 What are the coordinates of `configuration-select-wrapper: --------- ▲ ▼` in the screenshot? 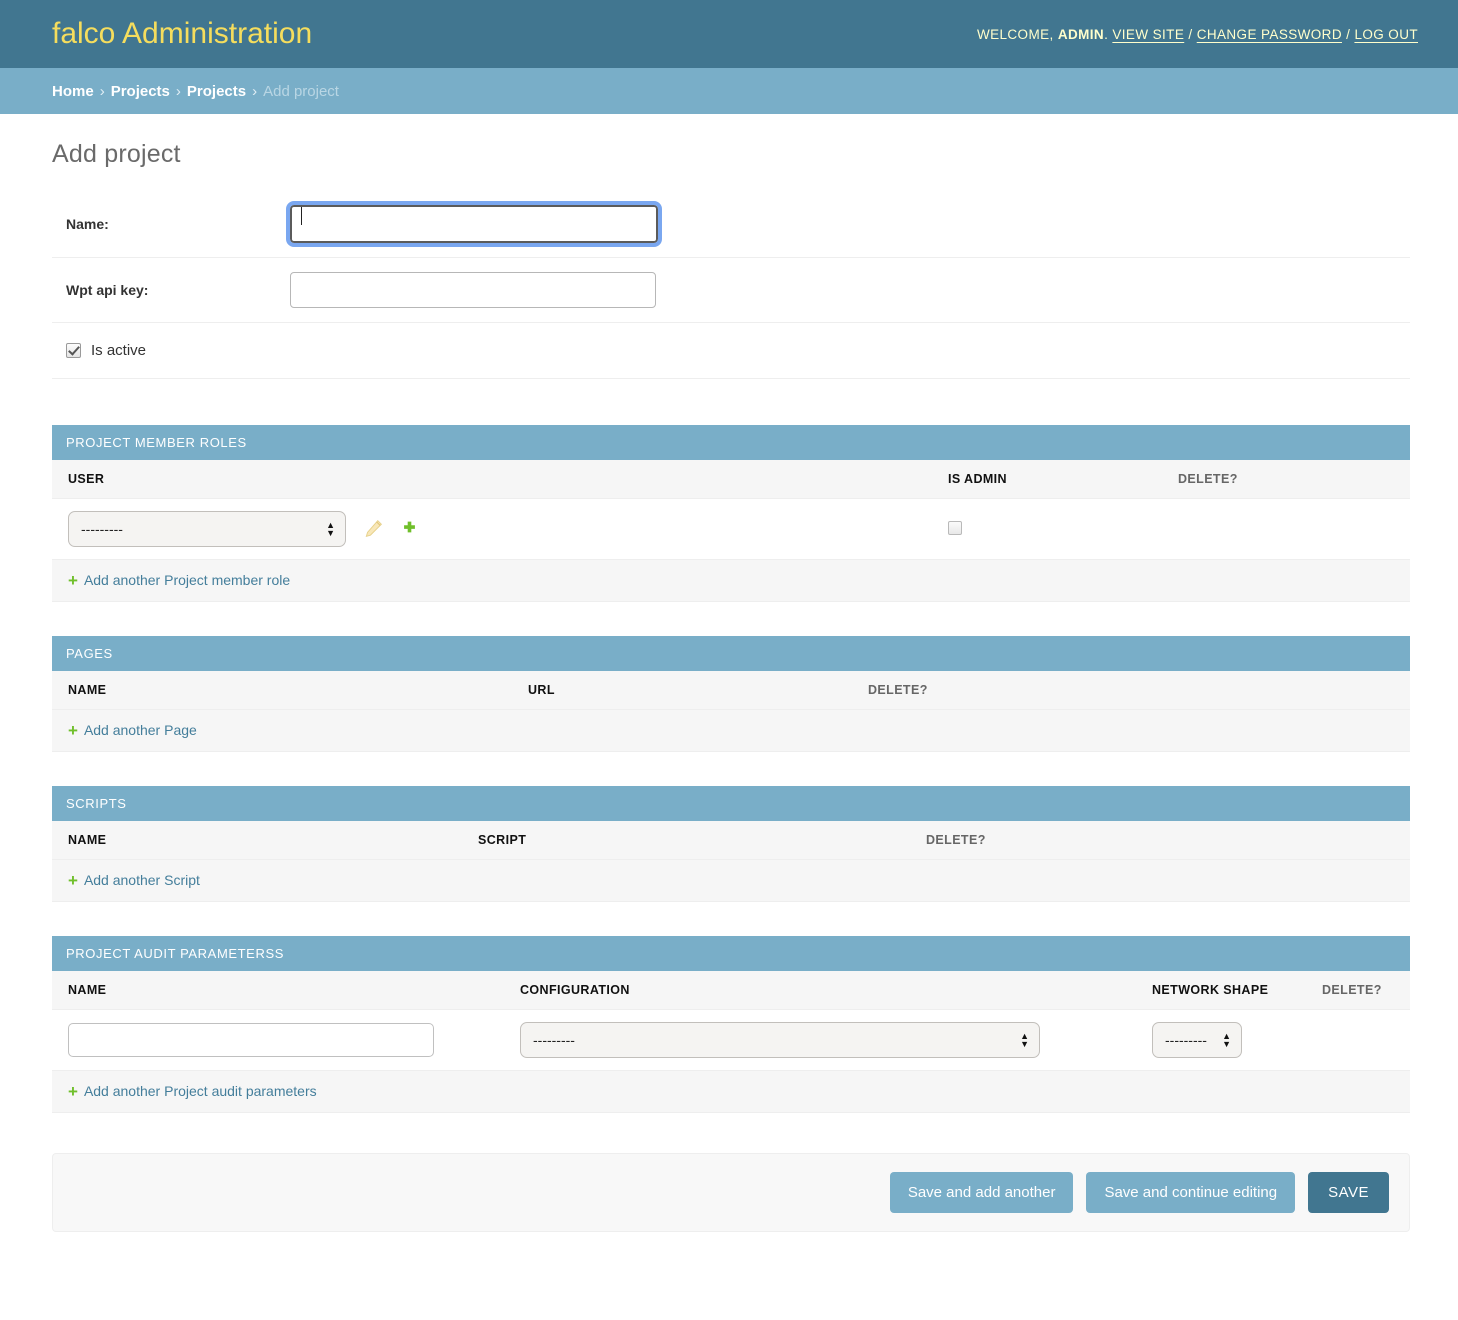 It's located at (780, 1040).